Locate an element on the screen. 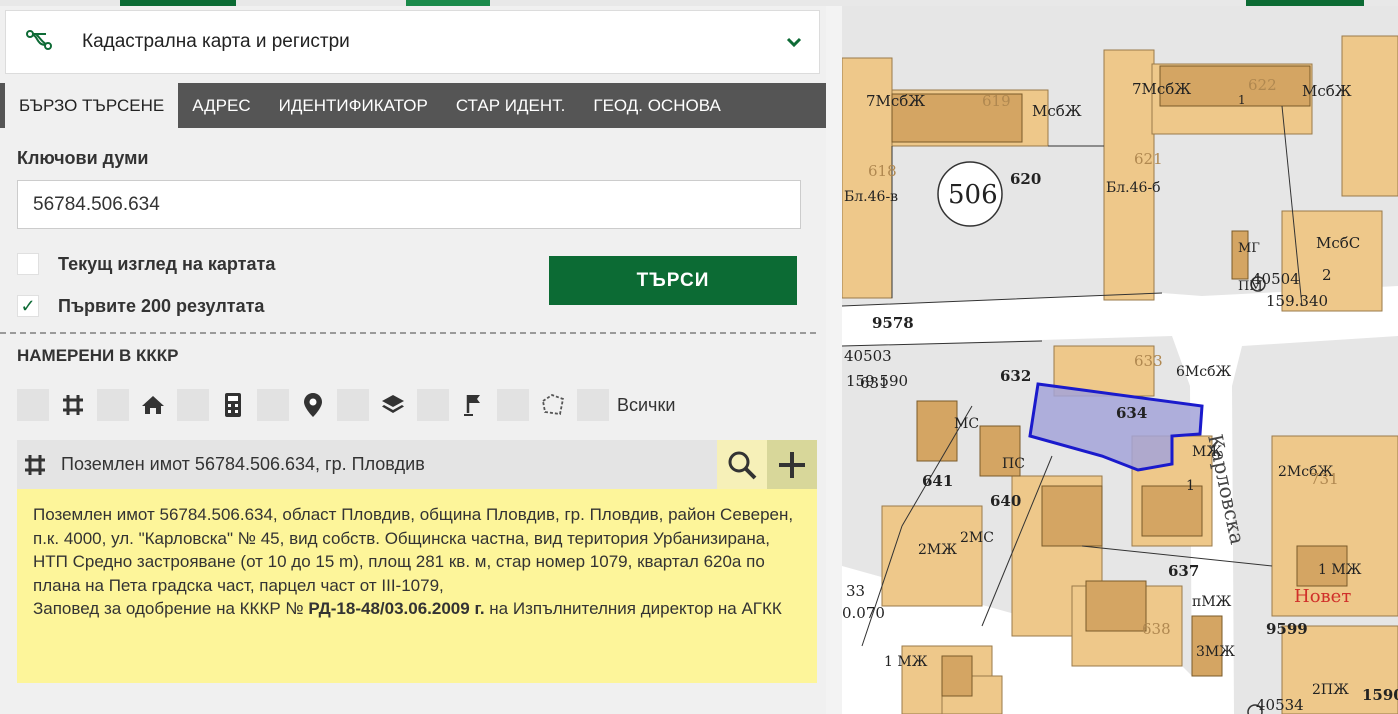  filter-checkbox-building is located at coordinates (113, 405).